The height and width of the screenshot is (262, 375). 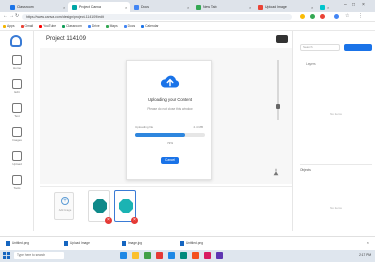 I want to click on image-thumbnail-selected: ×, so click(x=126, y=207).